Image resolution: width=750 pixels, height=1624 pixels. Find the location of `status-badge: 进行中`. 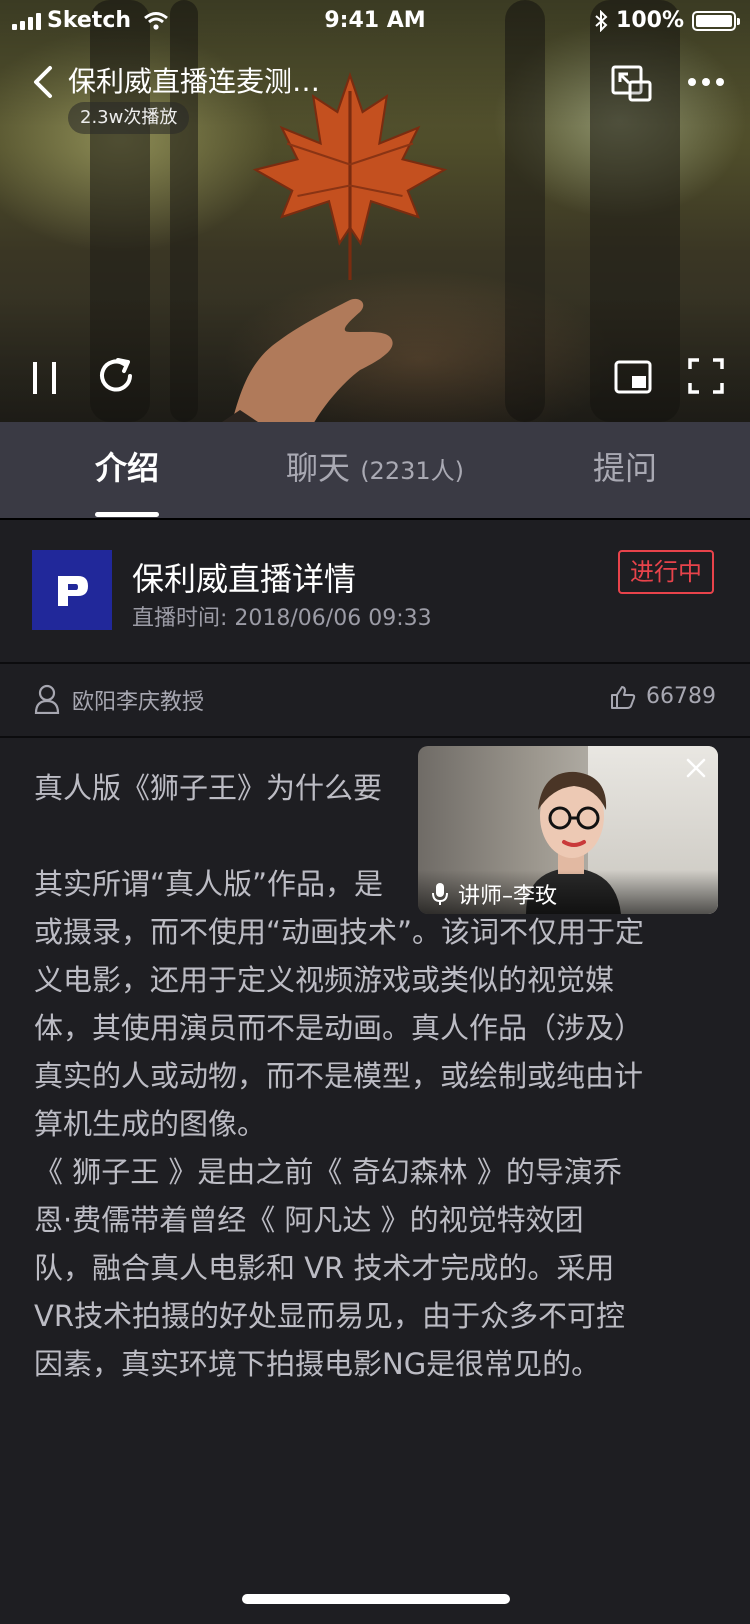

status-badge: 进行中 is located at coordinates (666, 572).